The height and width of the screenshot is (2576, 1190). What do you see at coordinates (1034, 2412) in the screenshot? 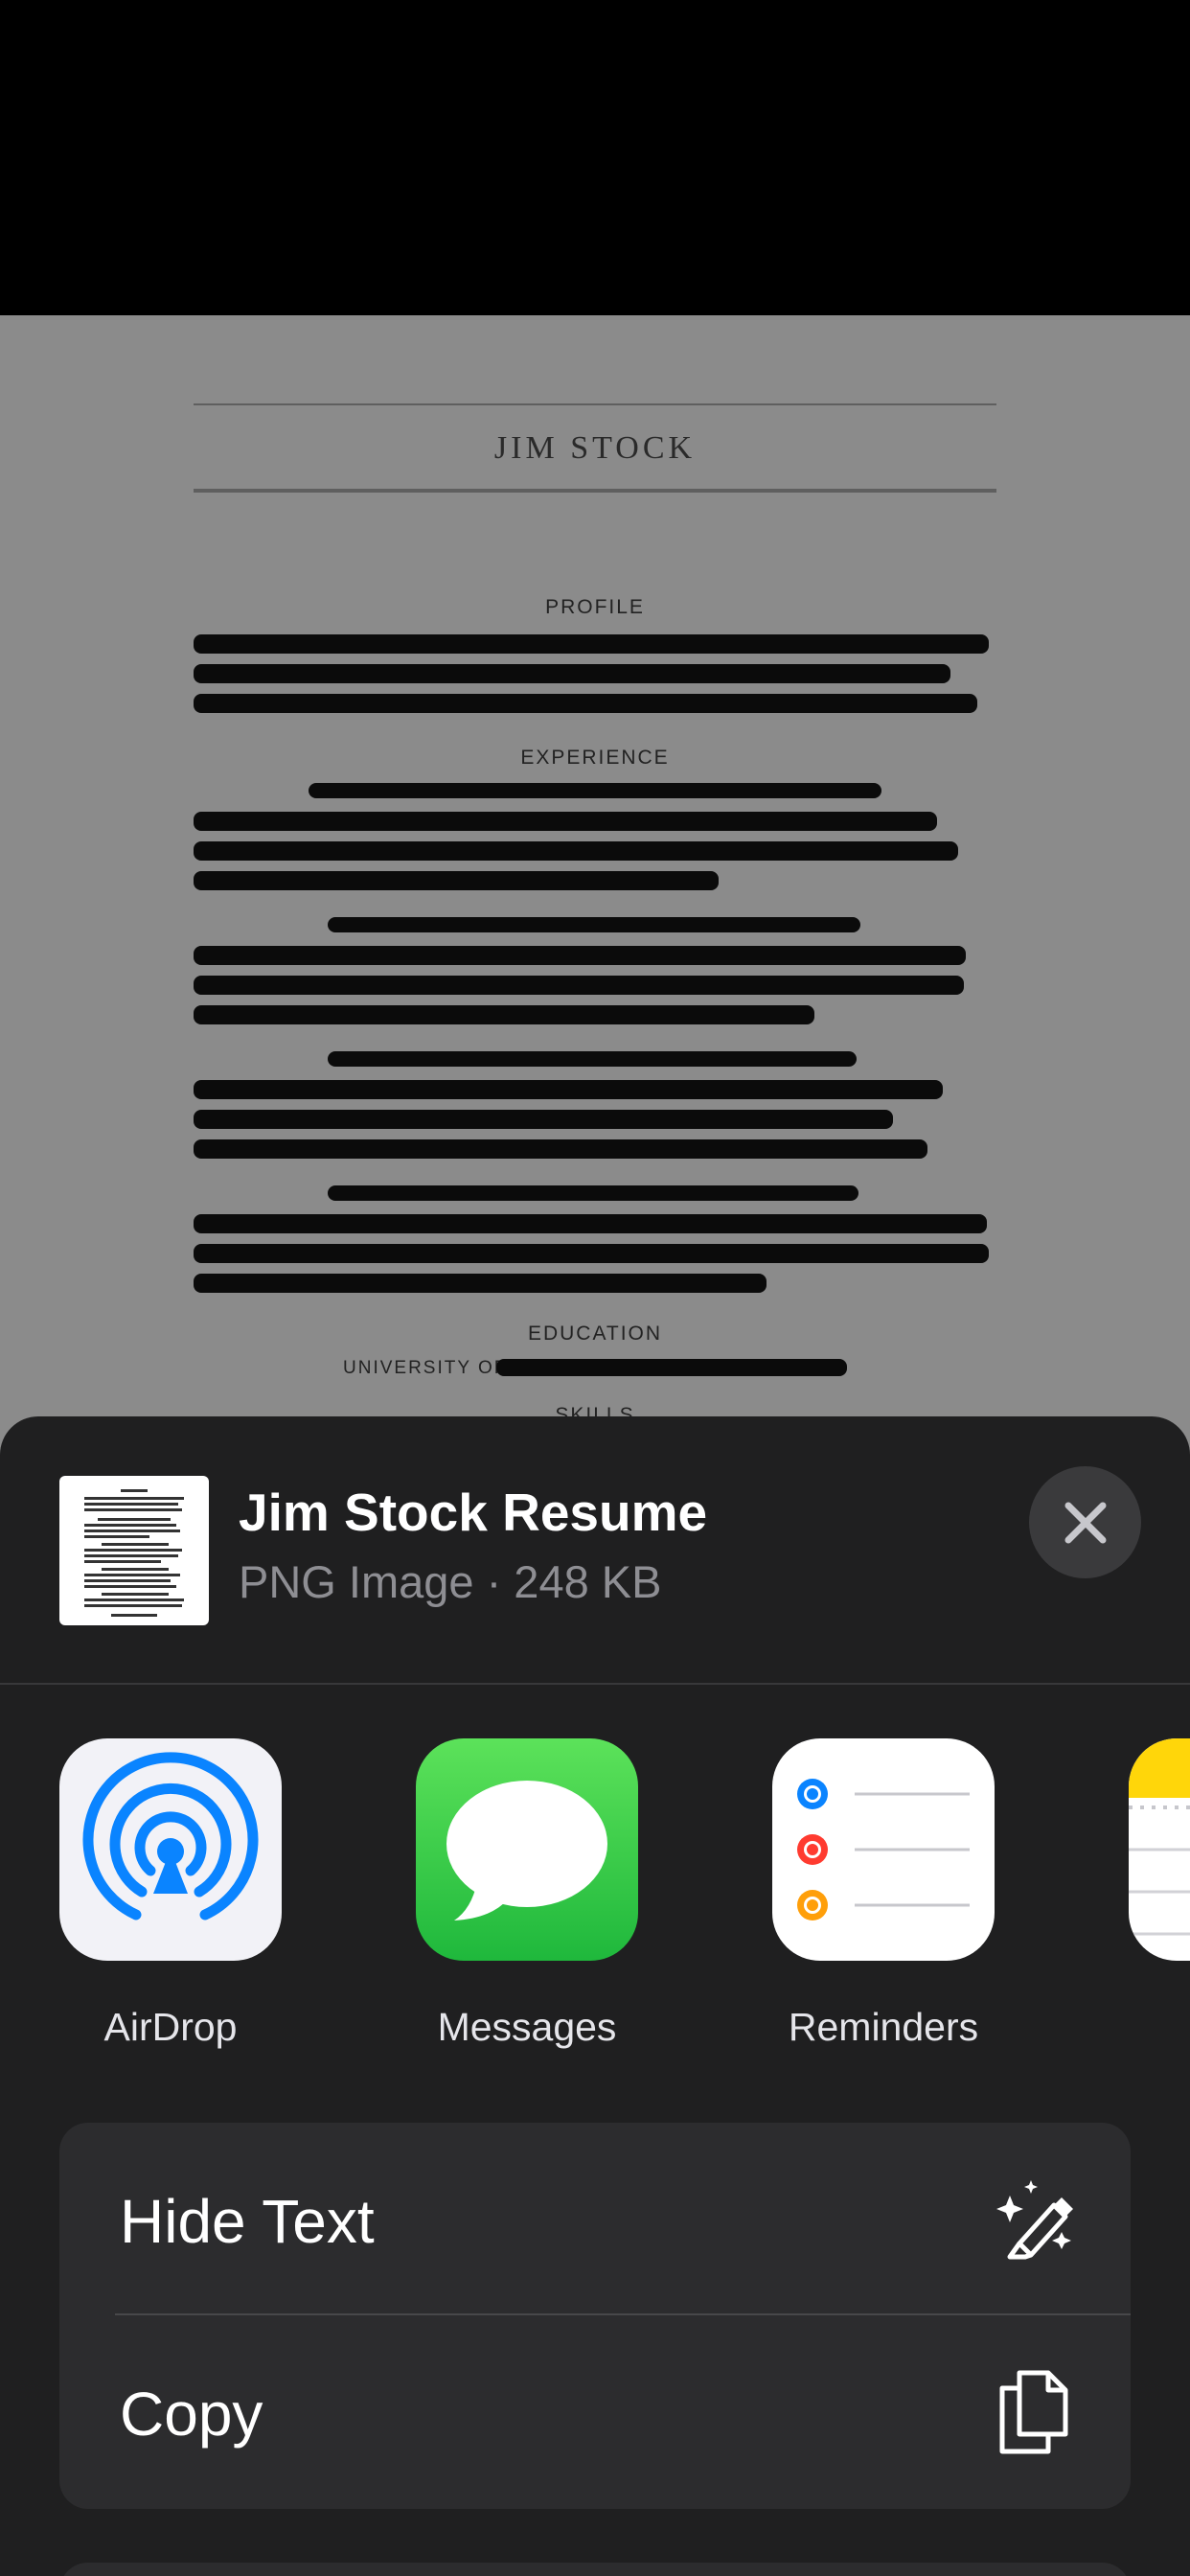
I see `copy-icon` at bounding box center [1034, 2412].